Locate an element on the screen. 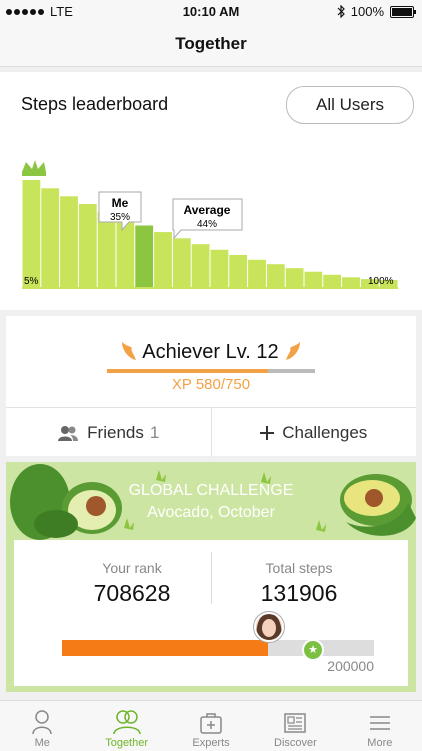  tab-me: Me is located at coordinates (42, 726).